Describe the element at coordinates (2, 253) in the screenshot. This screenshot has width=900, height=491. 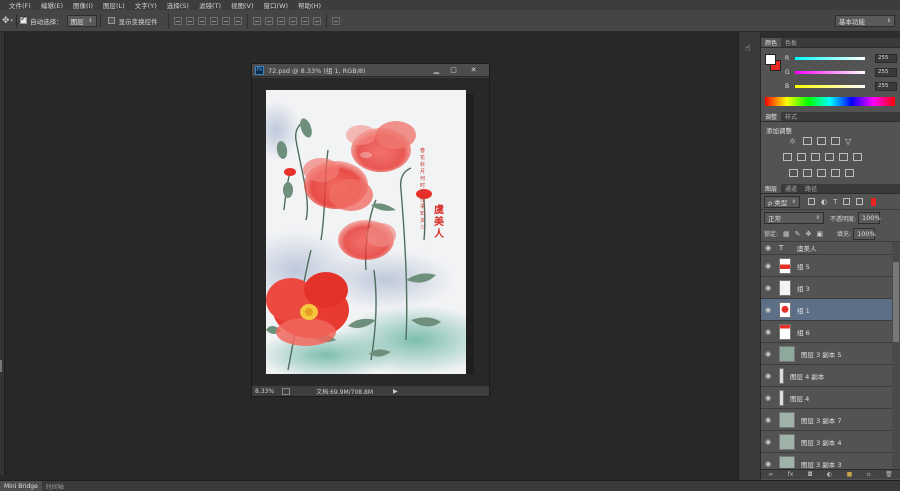
I see `toolbox-collapsed` at that location.